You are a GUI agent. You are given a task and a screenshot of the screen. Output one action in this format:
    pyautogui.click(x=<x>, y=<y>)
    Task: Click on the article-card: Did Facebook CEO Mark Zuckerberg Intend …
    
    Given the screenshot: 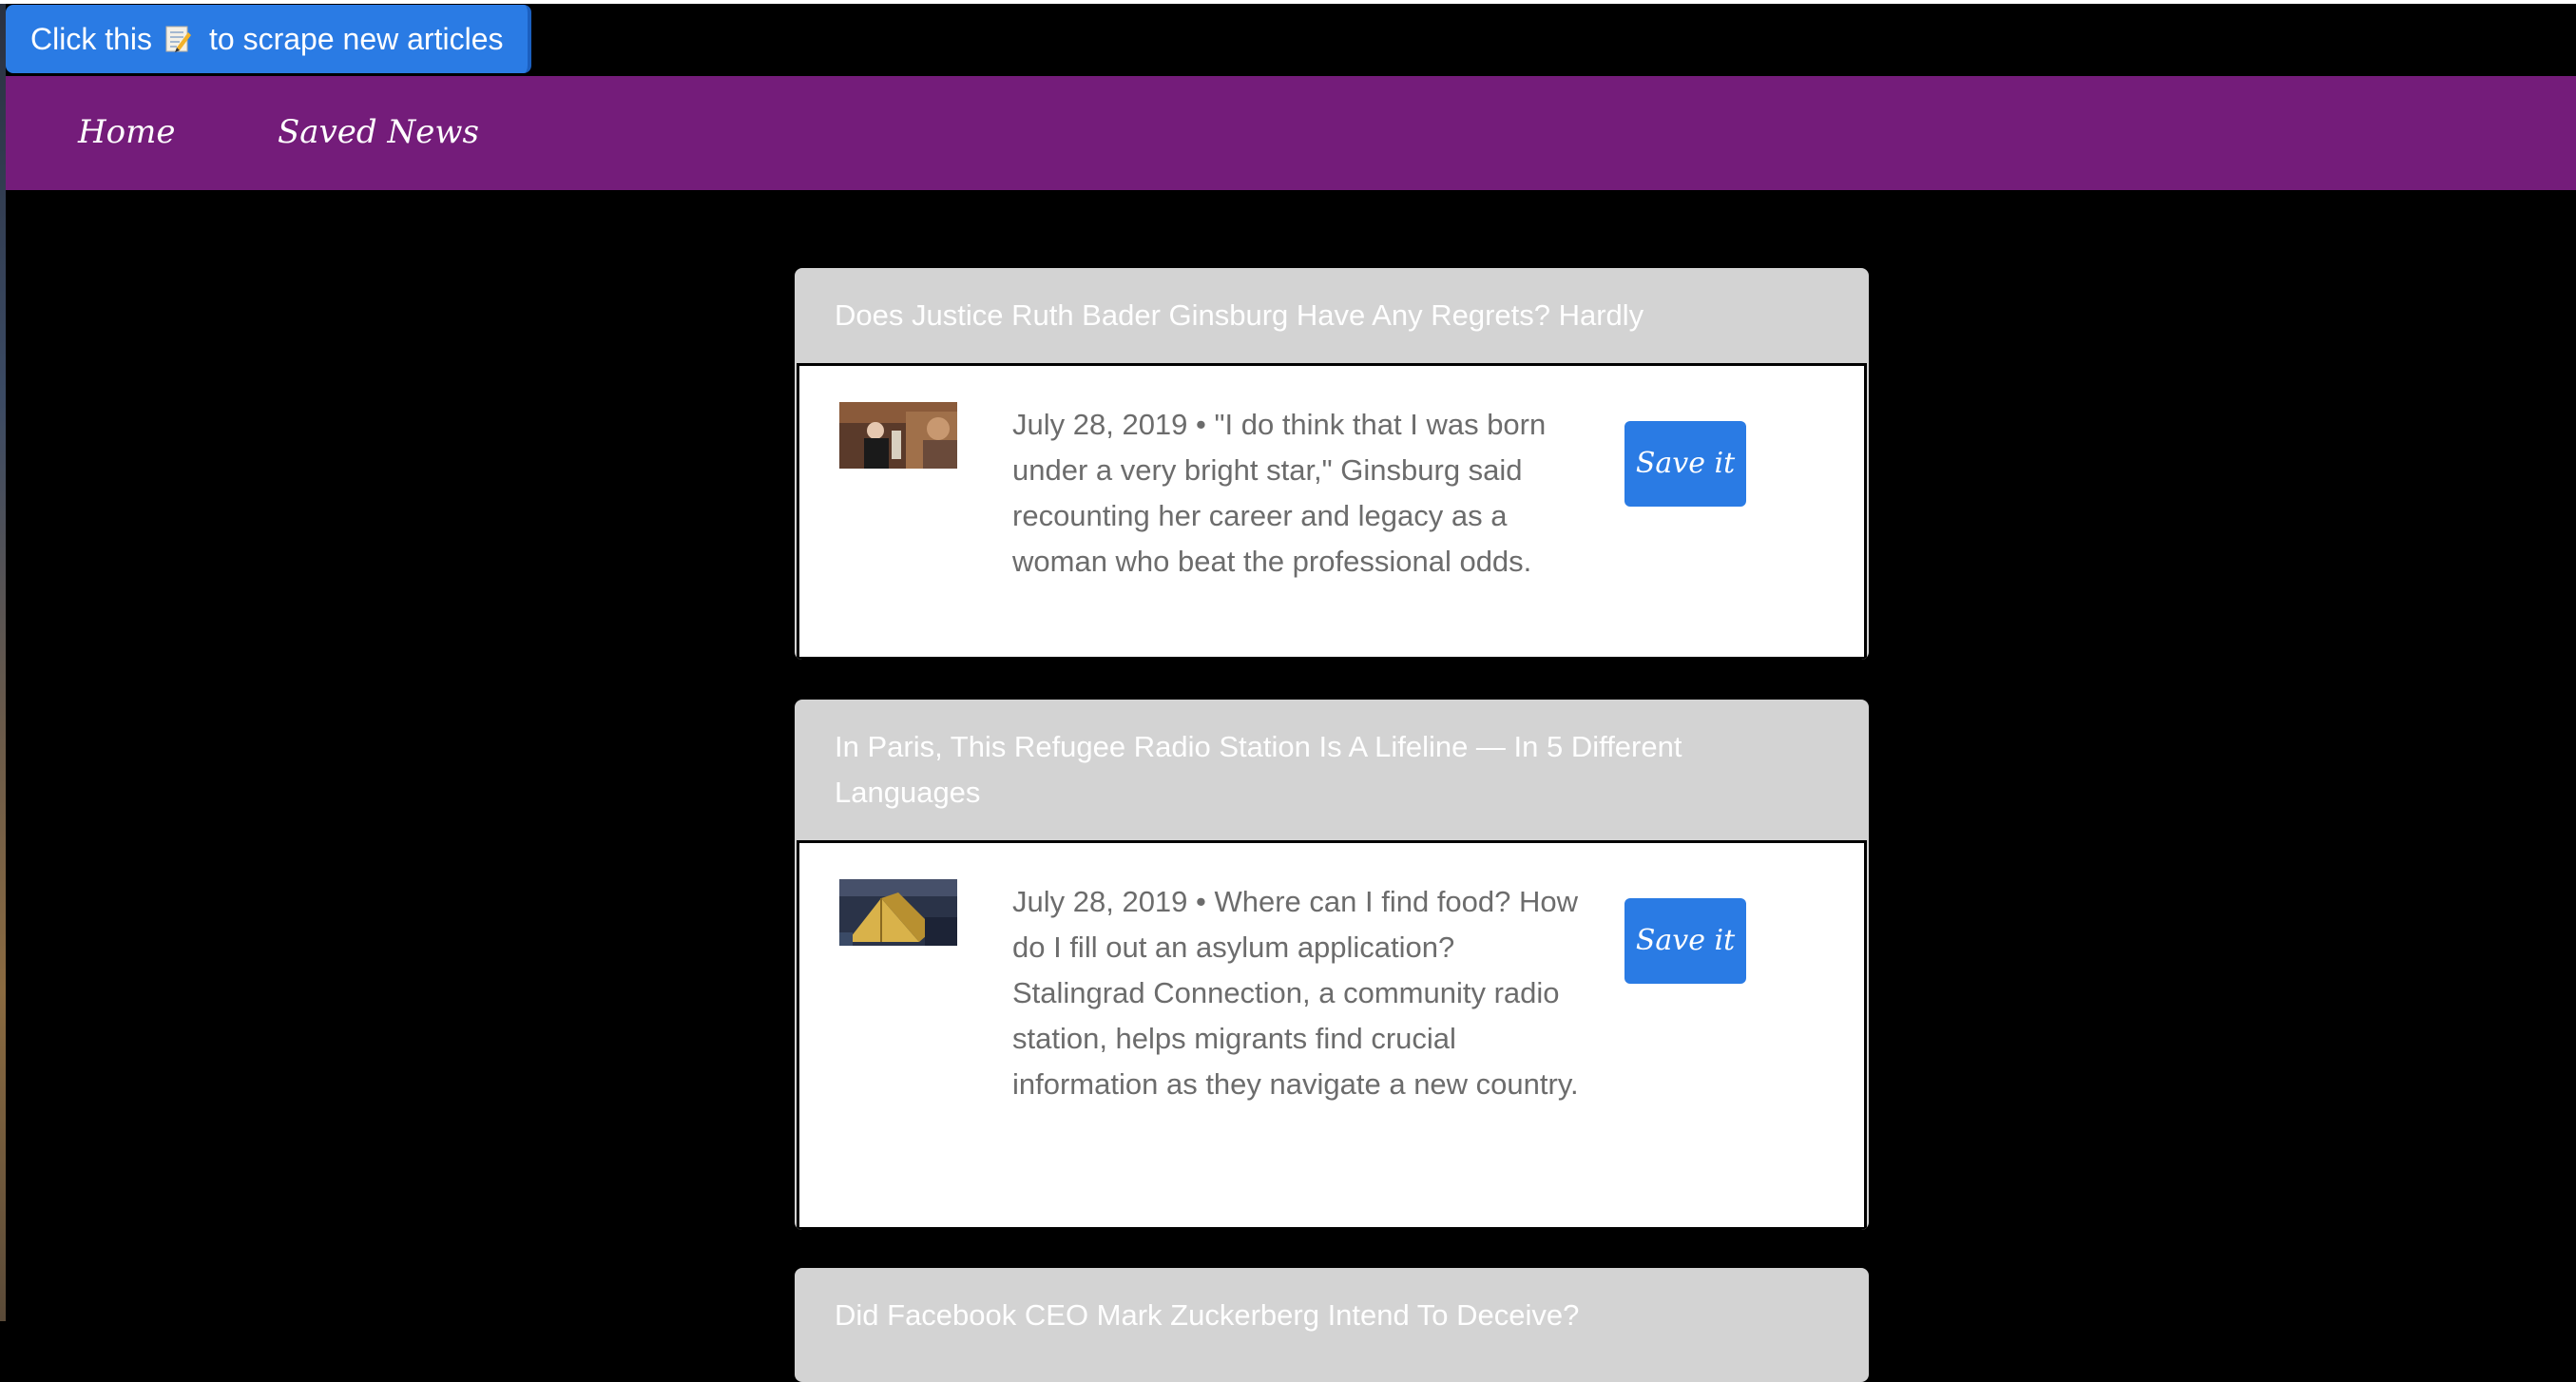 What is the action you would take?
    pyautogui.click(x=1332, y=1325)
    